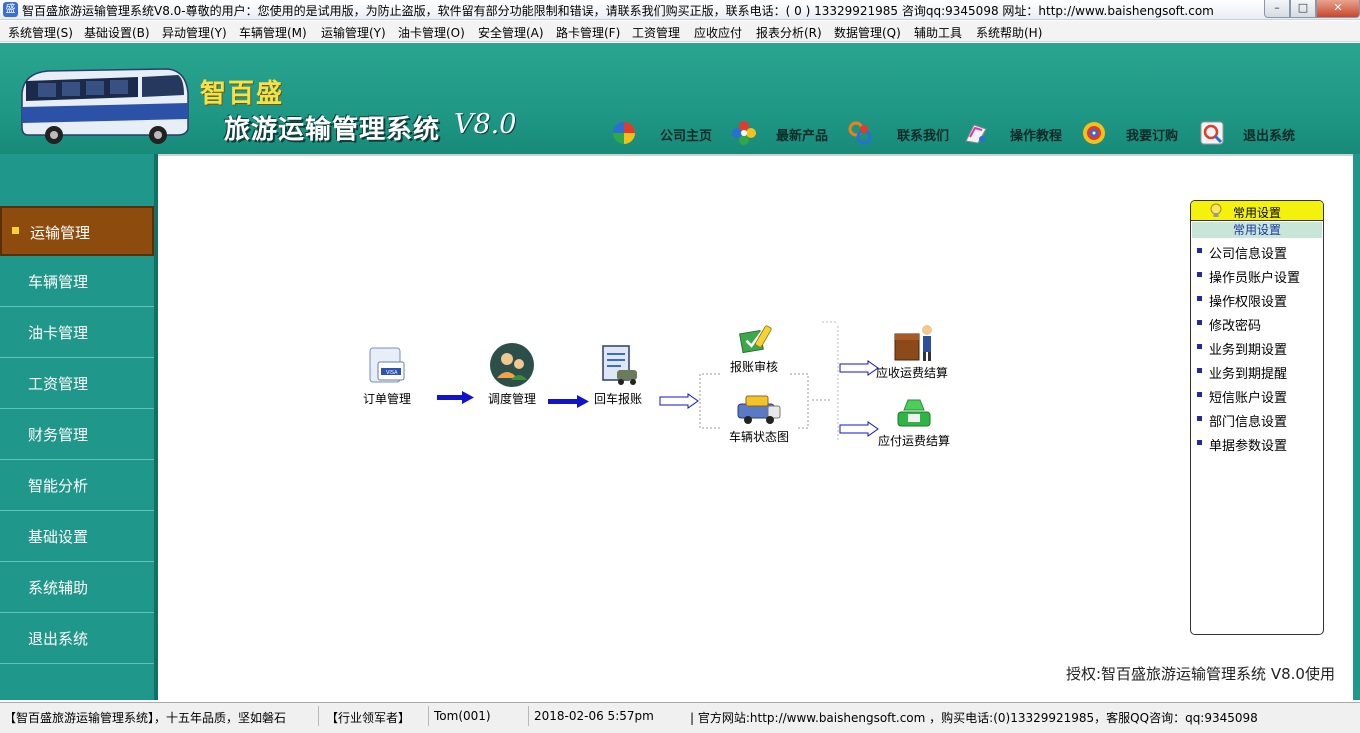  I want to click on nav-label: 我要订购, so click(1152, 136).